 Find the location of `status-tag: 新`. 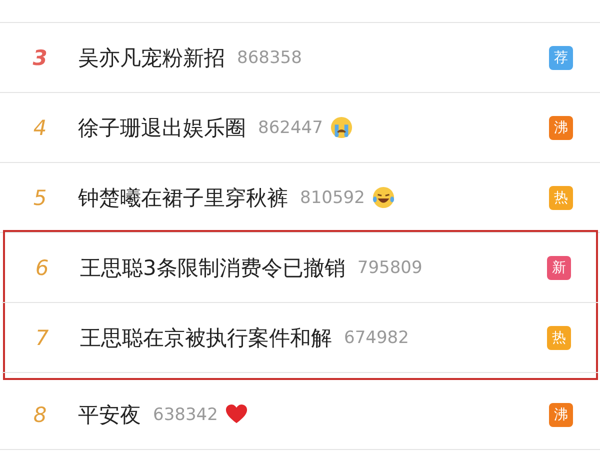

status-tag: 新 is located at coordinates (559, 268).